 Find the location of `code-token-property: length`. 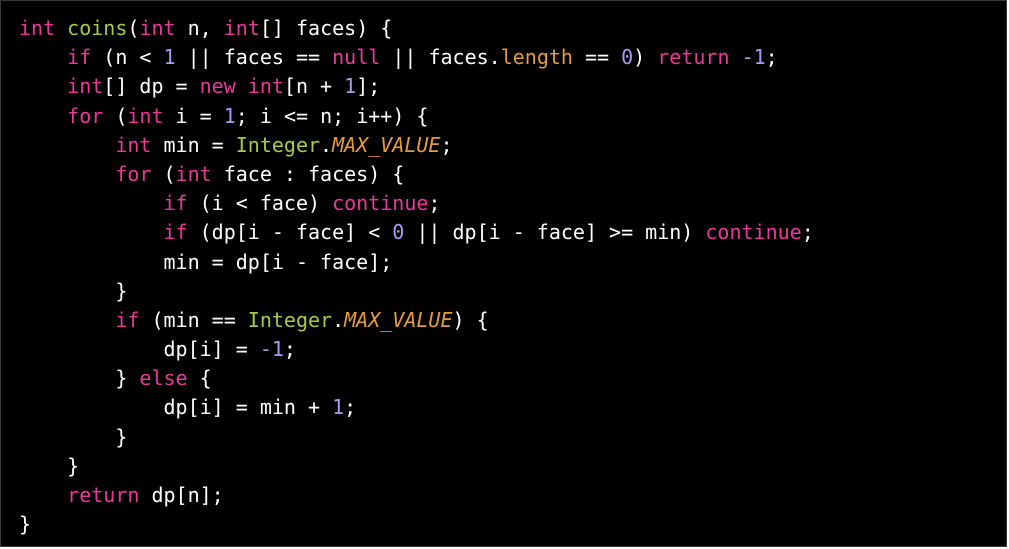

code-token-property: length is located at coordinates (536, 57).